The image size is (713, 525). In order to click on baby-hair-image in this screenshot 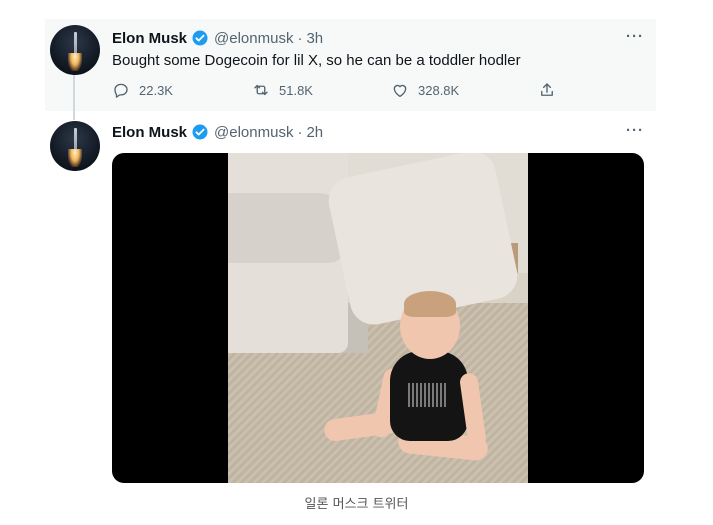, I will do `click(430, 304)`.